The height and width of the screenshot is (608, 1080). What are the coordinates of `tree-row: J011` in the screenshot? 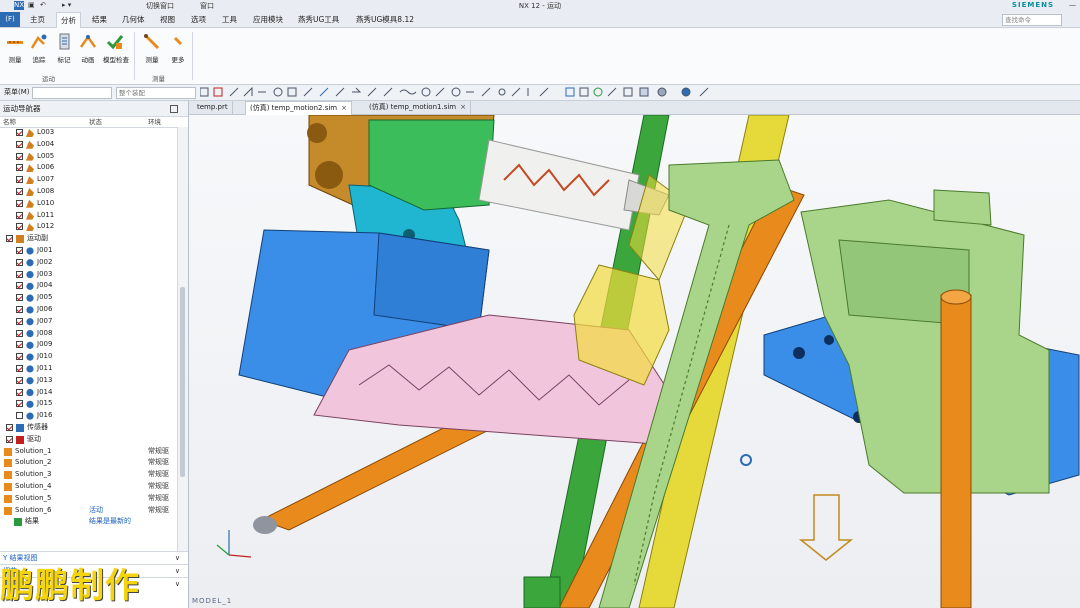 It's located at (88, 369).